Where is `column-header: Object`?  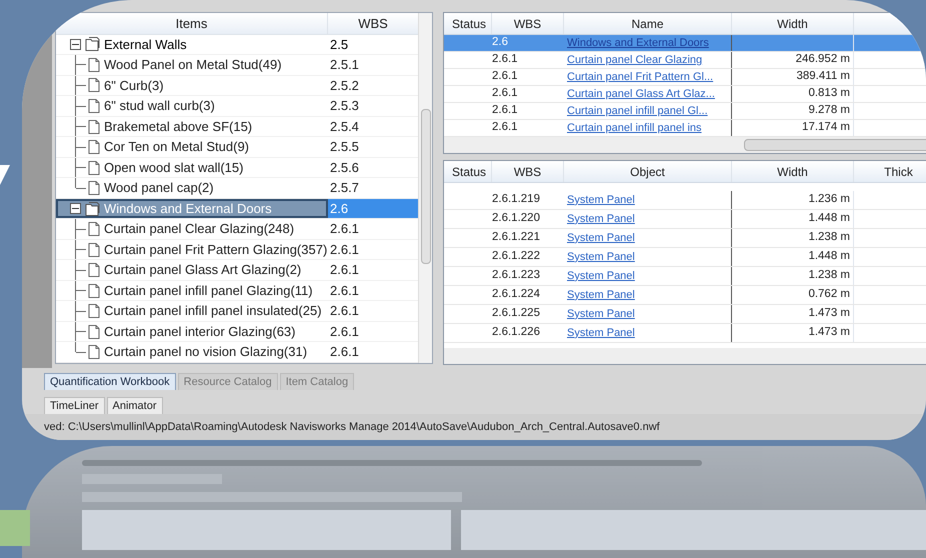 column-header: Object is located at coordinates (648, 171).